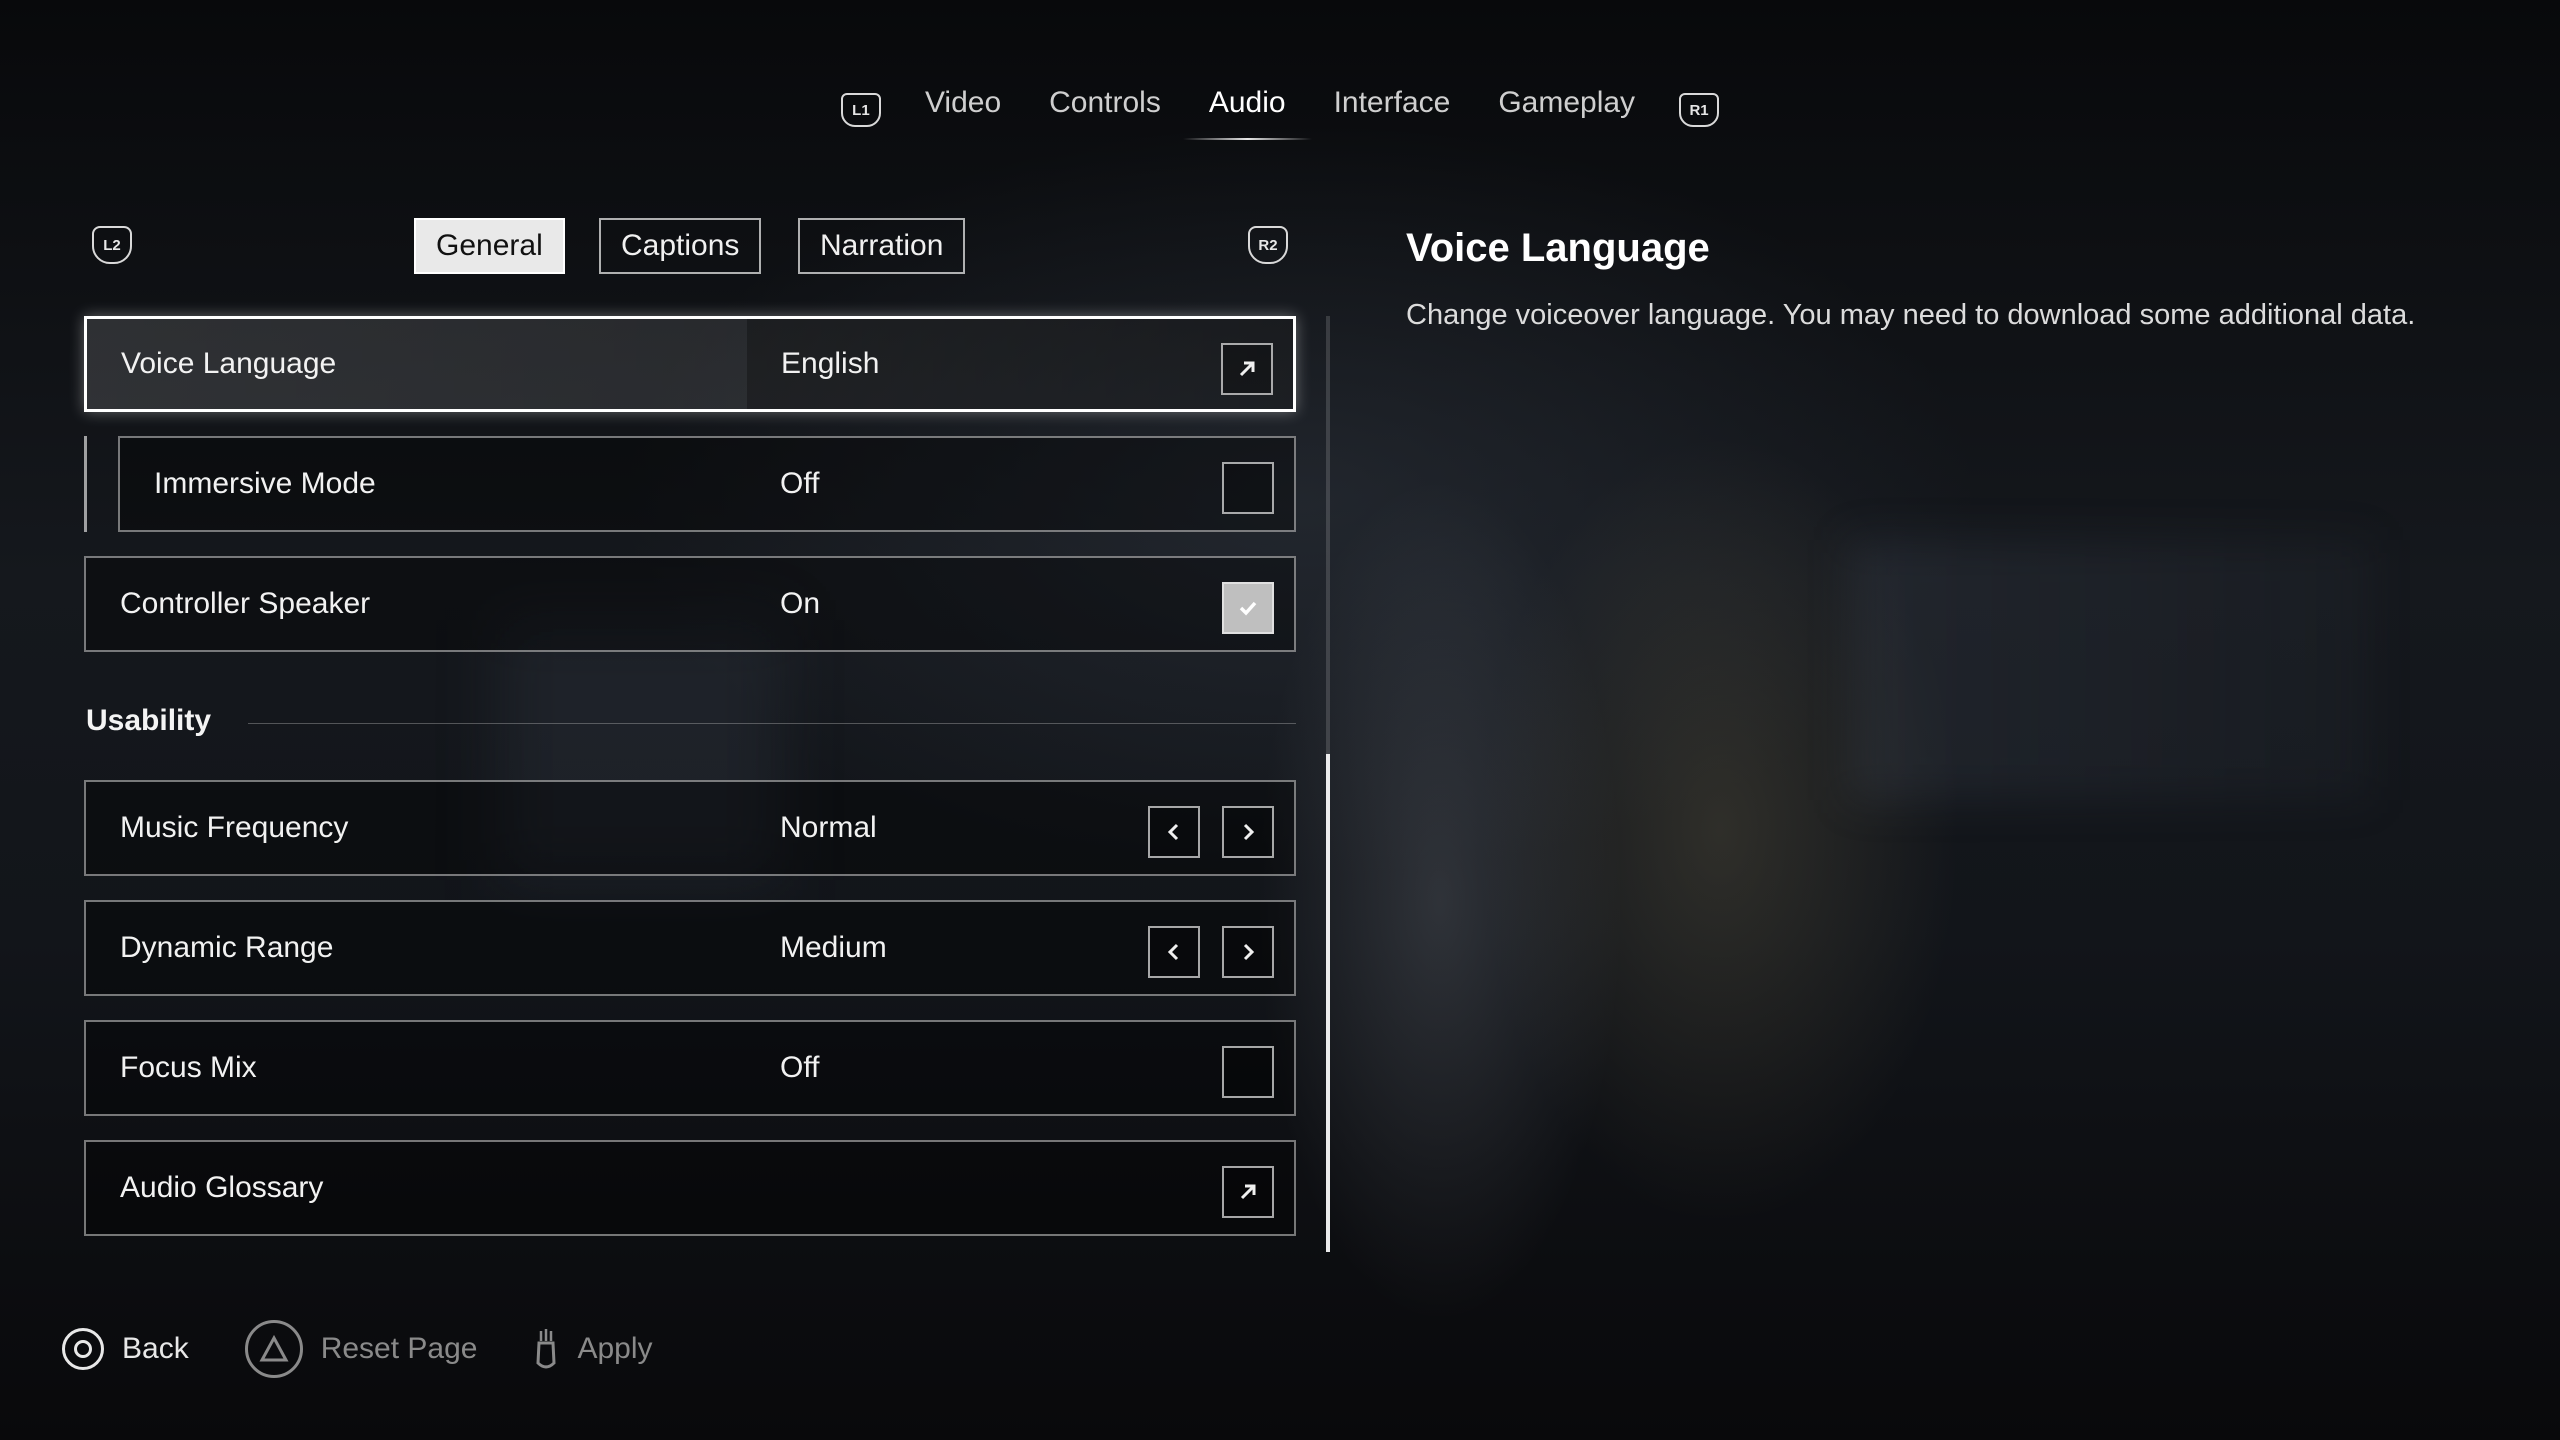 This screenshot has width=2560, height=1440. I want to click on touchpad-press-icon, so click(546, 1349).